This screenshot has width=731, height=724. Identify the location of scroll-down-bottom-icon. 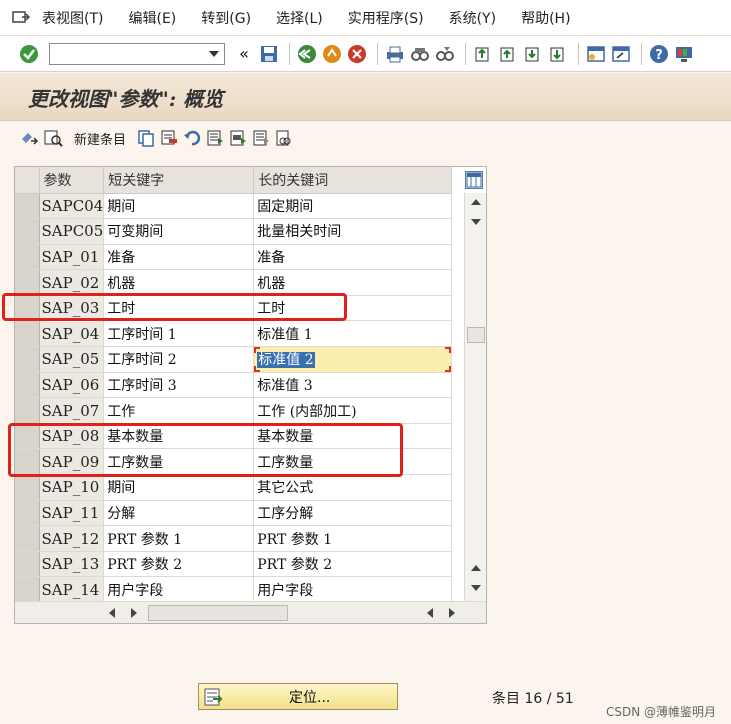
(476, 588).